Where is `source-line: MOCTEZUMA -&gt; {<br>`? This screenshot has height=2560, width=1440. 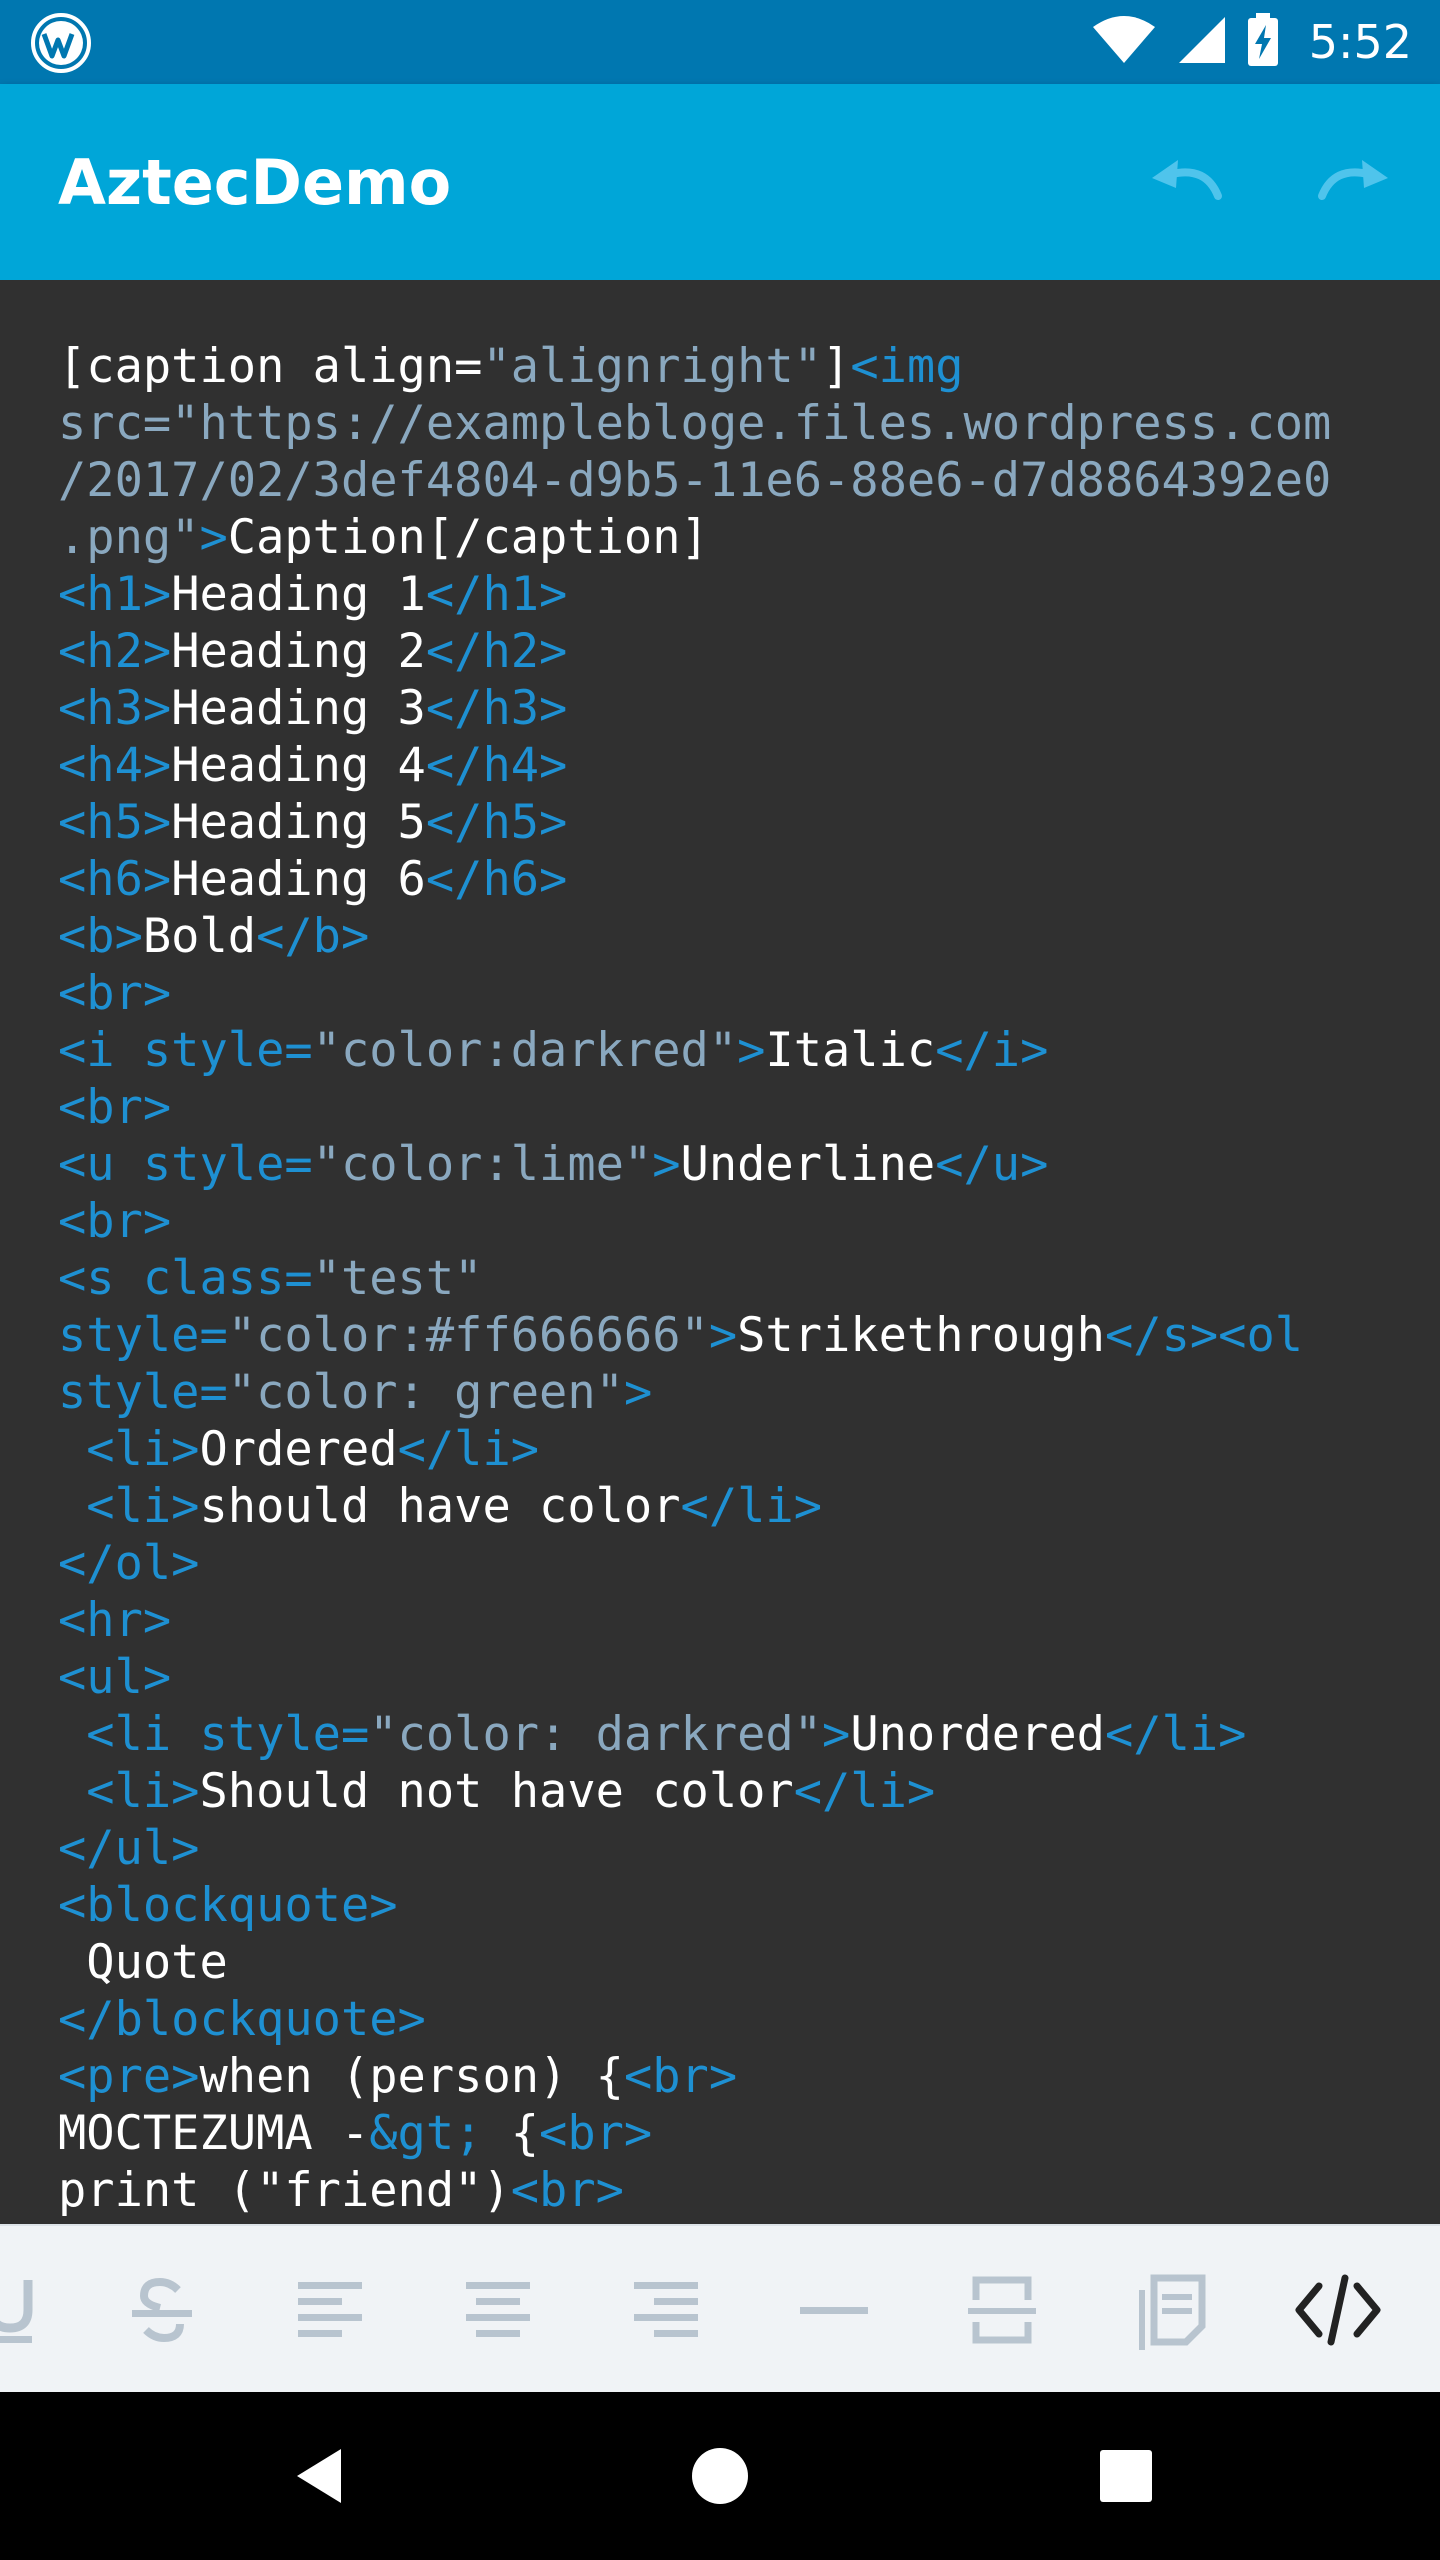
source-line: MOCTEZUMA -&gt; {<br> is located at coordinates (355, 2133).